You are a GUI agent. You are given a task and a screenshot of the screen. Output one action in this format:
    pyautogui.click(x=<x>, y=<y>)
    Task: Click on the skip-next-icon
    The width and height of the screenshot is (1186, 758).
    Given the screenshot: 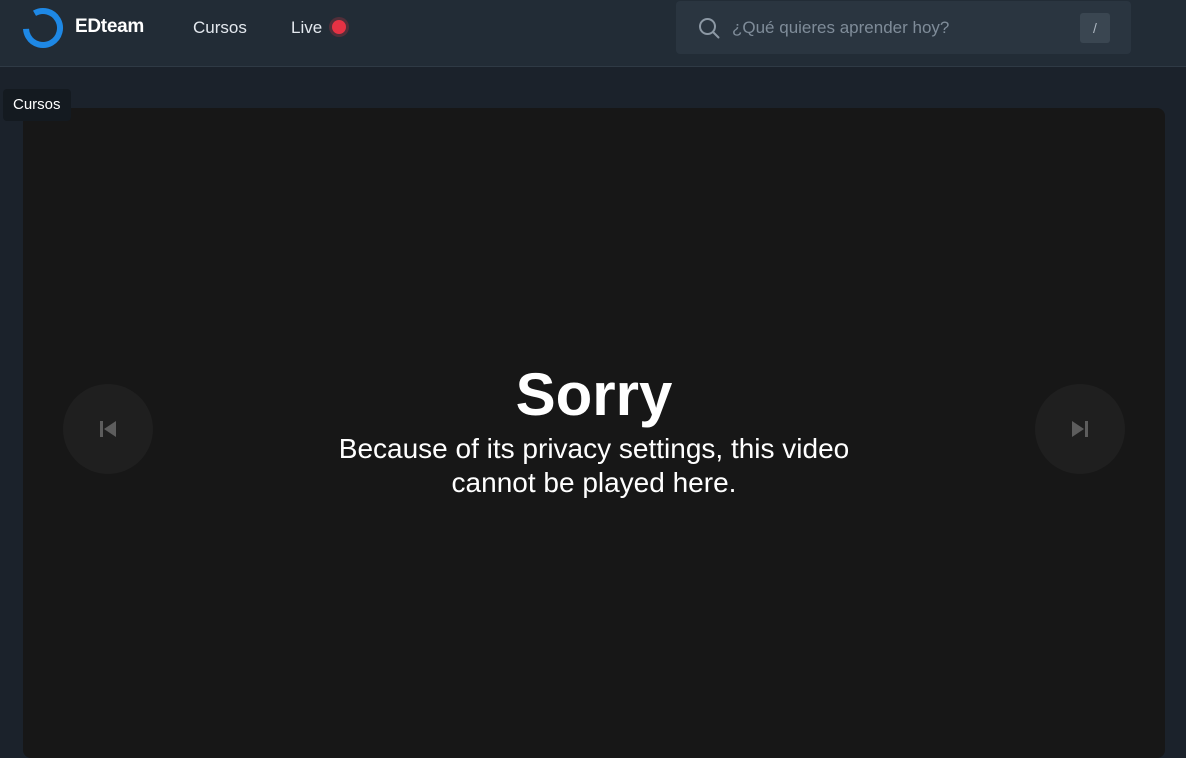 What is the action you would take?
    pyautogui.click(x=1080, y=429)
    